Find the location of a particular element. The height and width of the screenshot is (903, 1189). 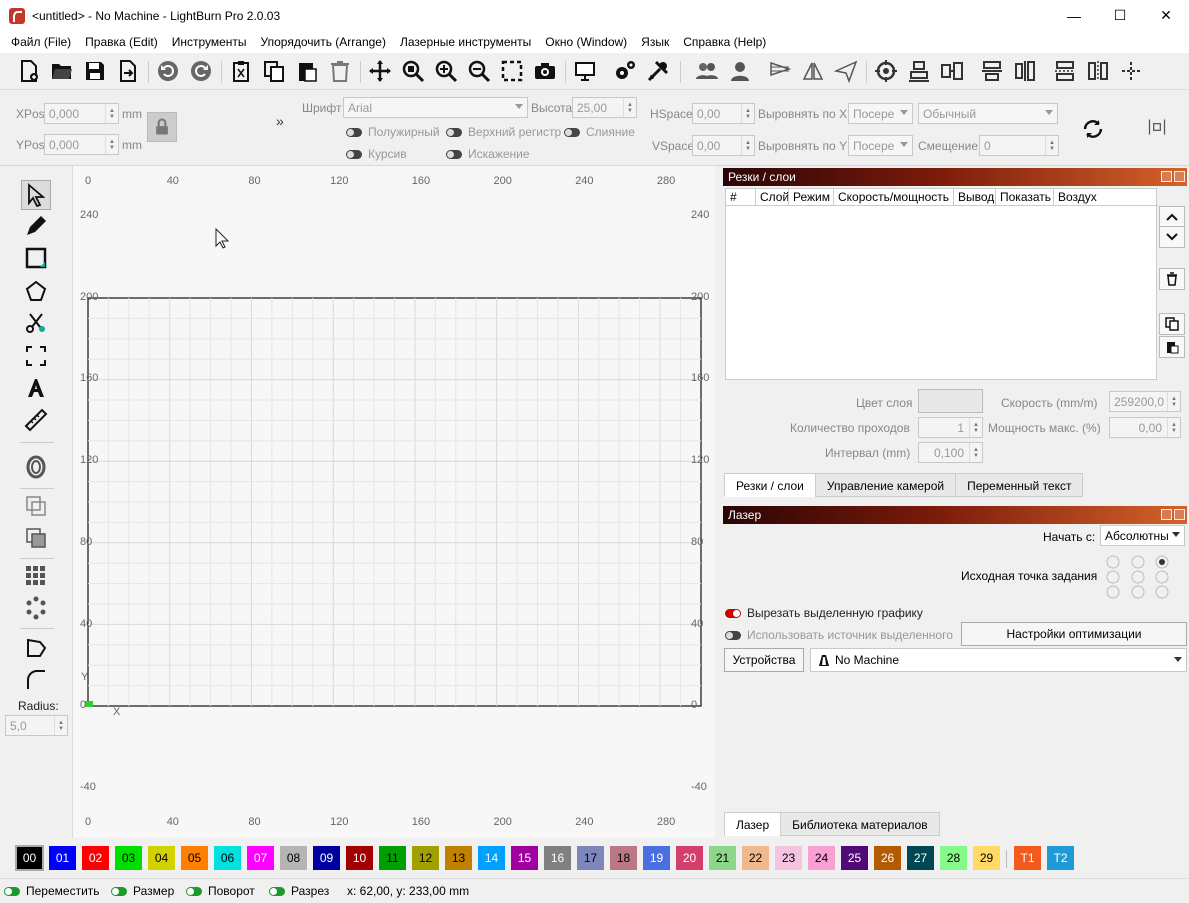

copy-icon is located at coordinates (274, 71).